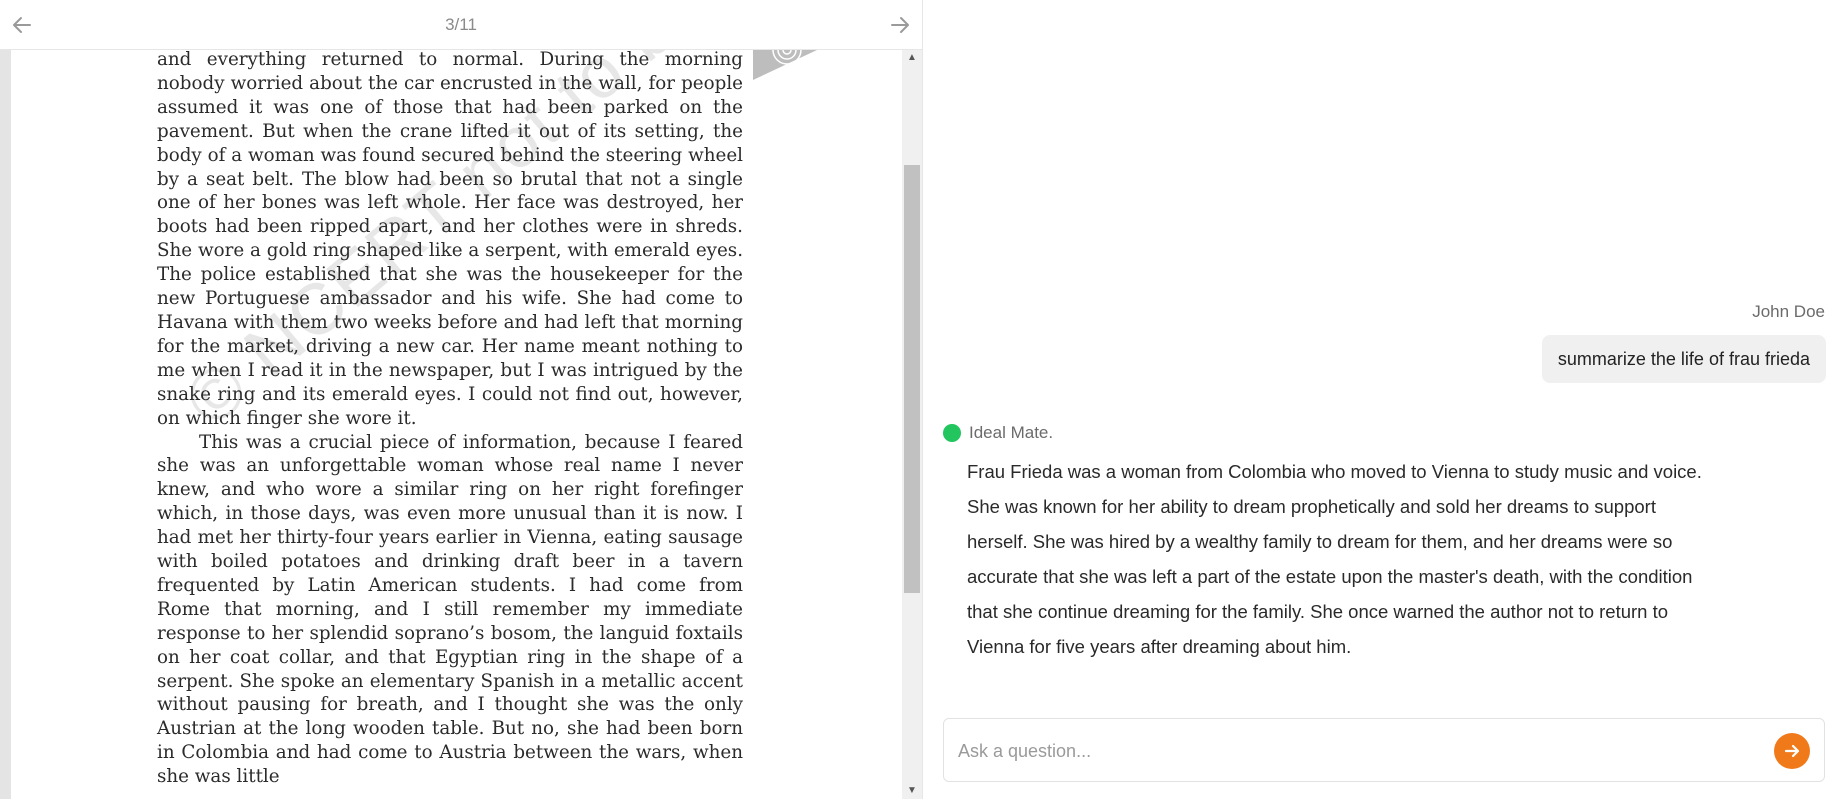 This screenshot has width=1842, height=799. I want to click on next-page-button, so click(900, 25).